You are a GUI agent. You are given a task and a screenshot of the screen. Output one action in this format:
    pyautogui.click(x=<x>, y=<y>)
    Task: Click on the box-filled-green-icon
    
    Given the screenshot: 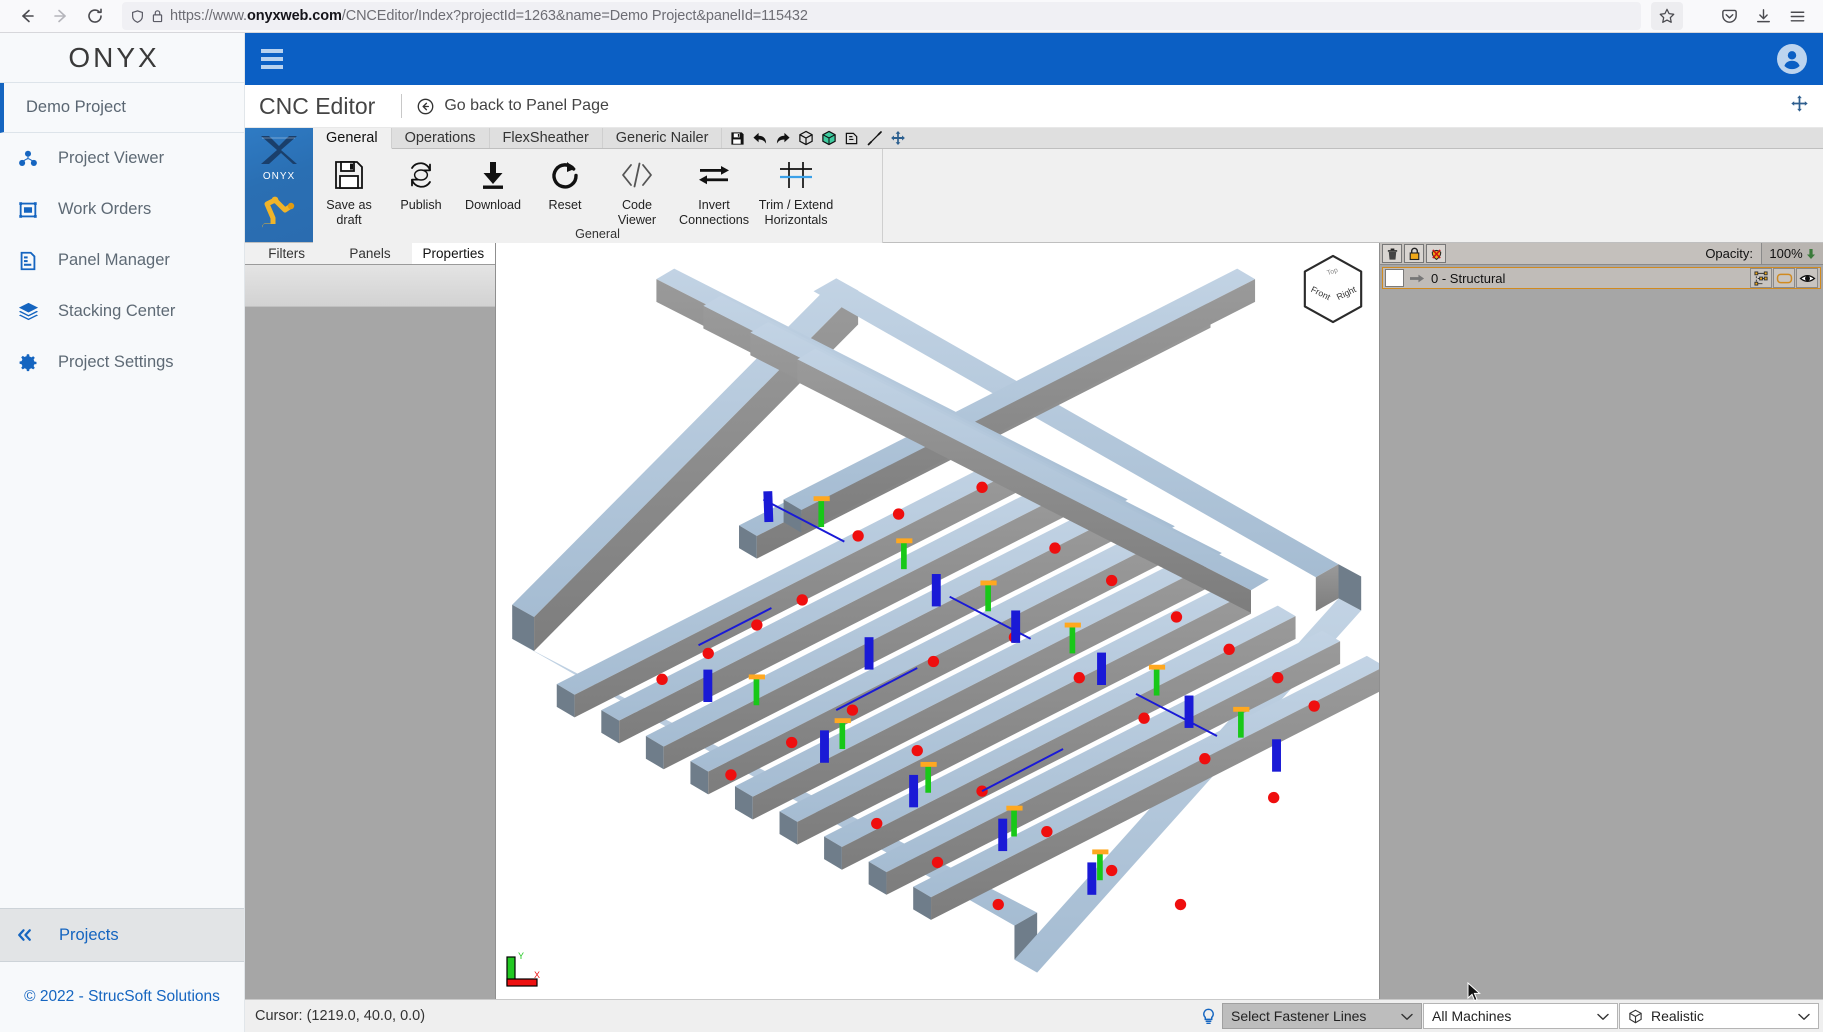 What is the action you would take?
    pyautogui.click(x=829, y=138)
    